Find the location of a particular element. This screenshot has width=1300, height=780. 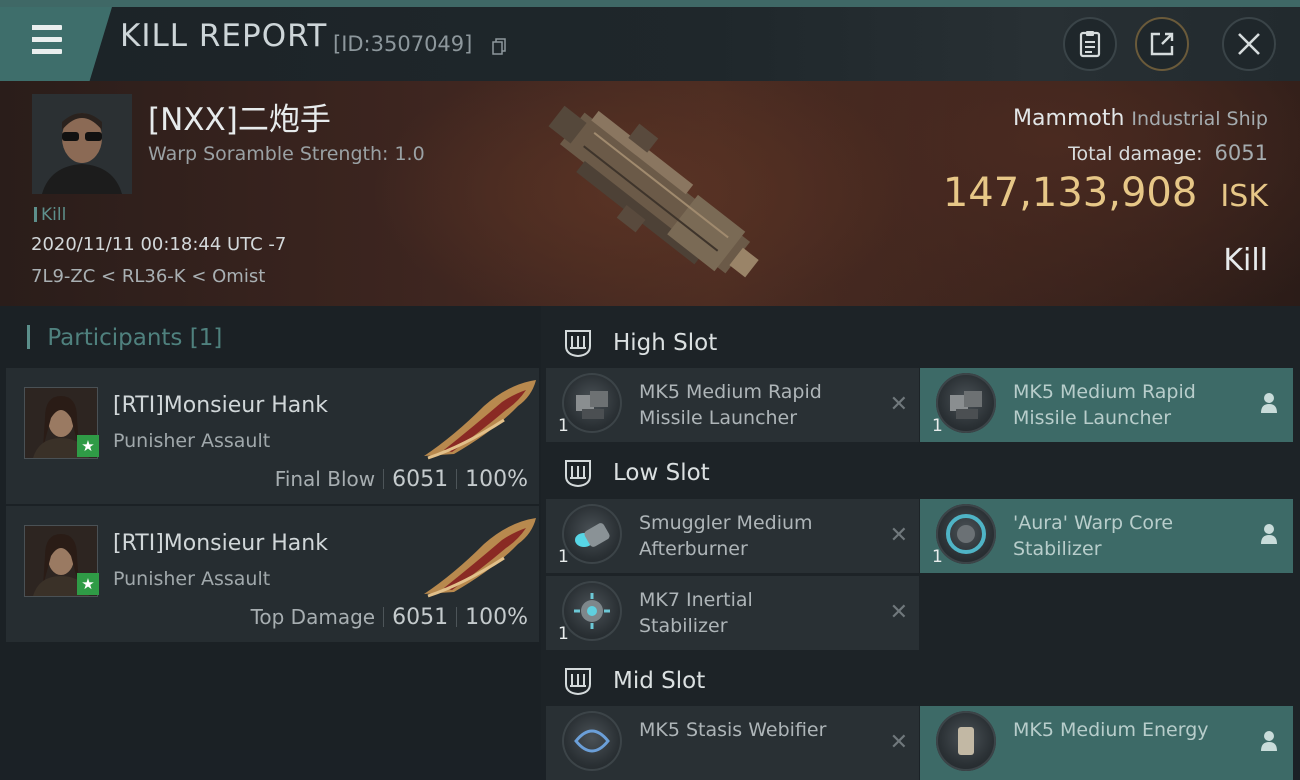

high-slot-header: High Slot is located at coordinates (923, 341).